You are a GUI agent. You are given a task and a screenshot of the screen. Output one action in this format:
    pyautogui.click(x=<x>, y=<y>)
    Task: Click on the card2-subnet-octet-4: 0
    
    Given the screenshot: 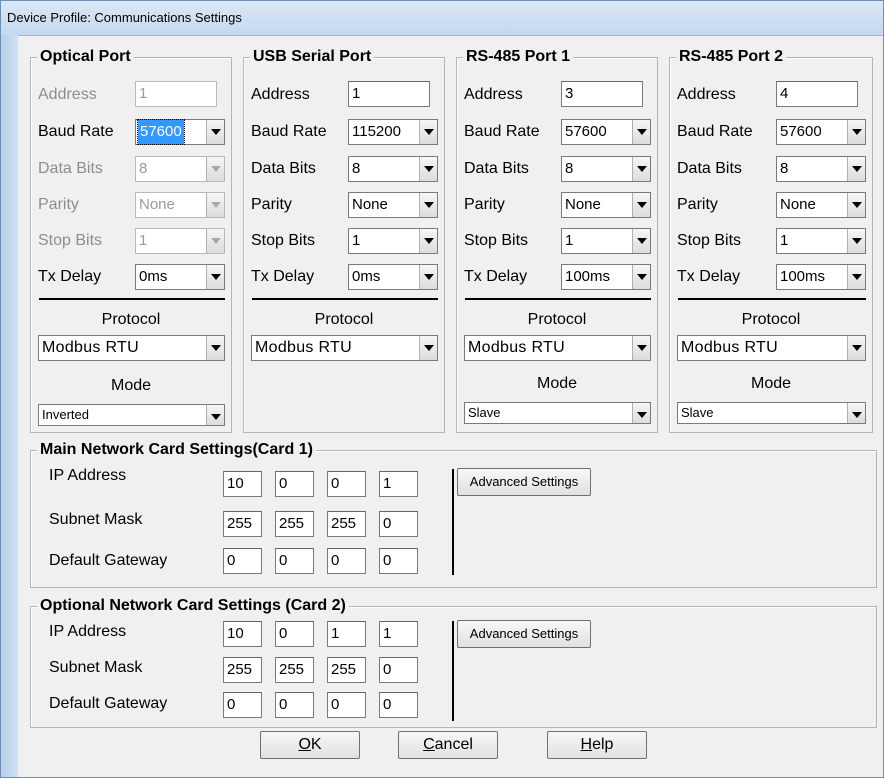 What is the action you would take?
    pyautogui.click(x=398, y=670)
    